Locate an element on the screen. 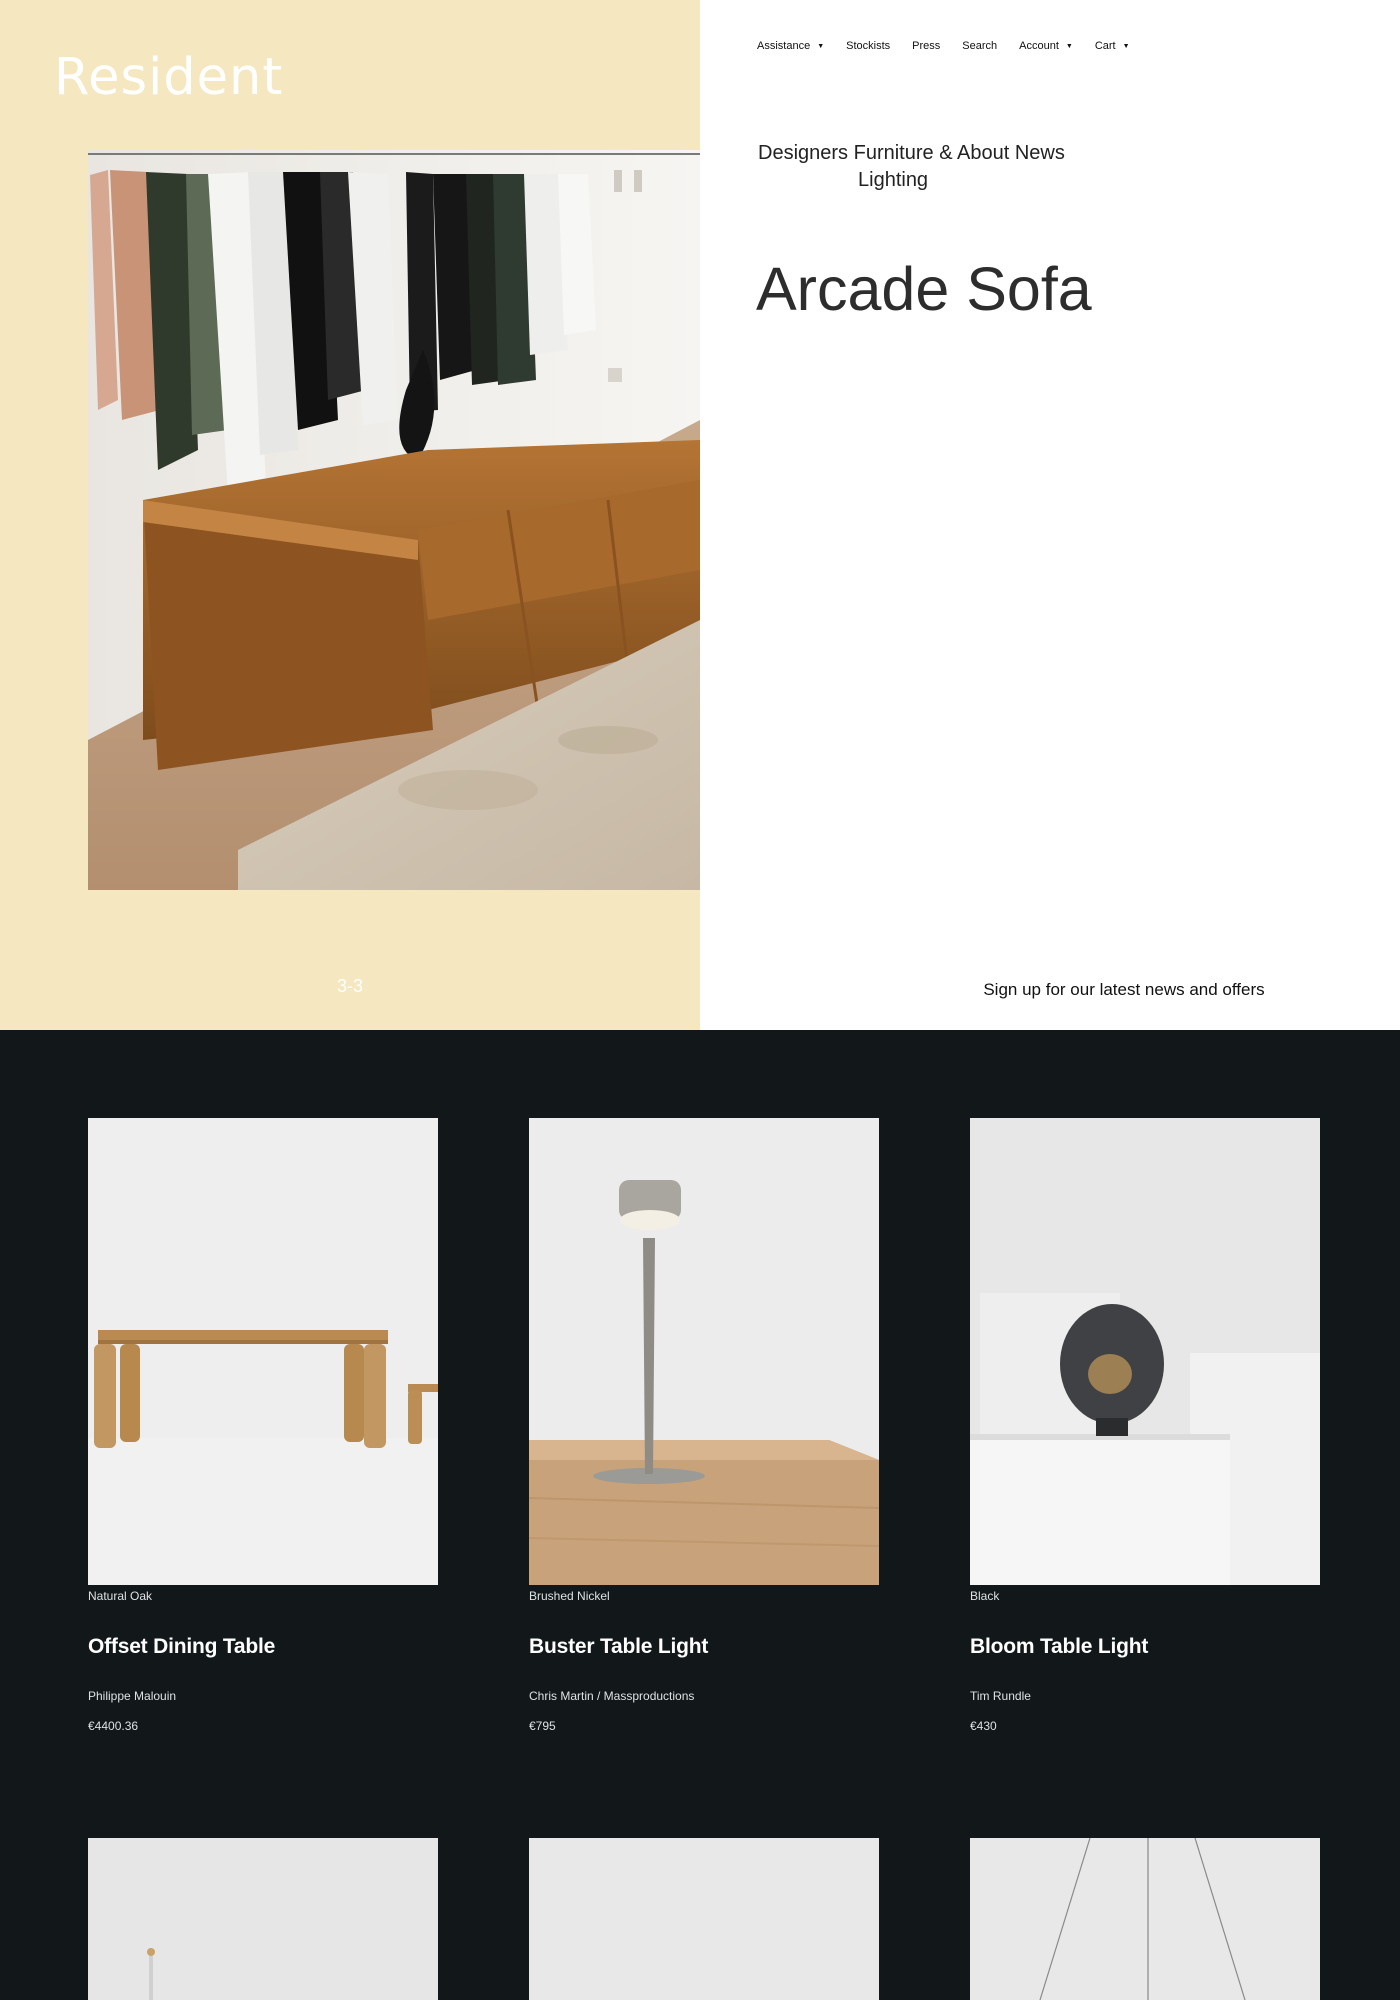 The width and height of the screenshot is (1400, 2000). nav-cart: Cart ▼ is located at coordinates (1112, 46).